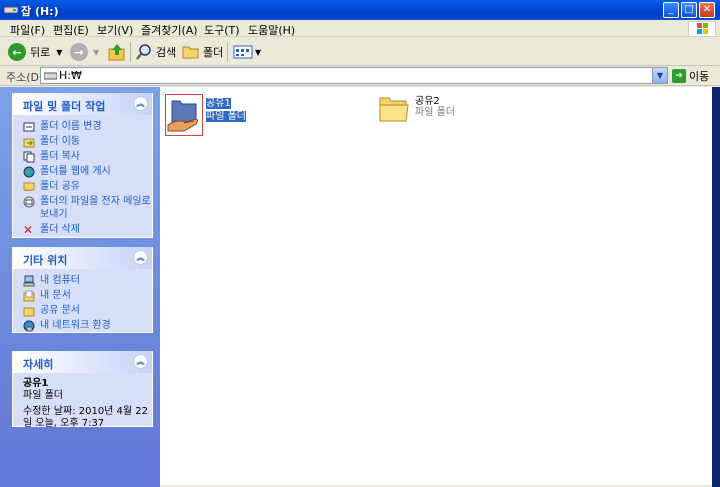  I want to click on file-tasks-header: 파일 및 폴더 작업 ︽, so click(82, 104).